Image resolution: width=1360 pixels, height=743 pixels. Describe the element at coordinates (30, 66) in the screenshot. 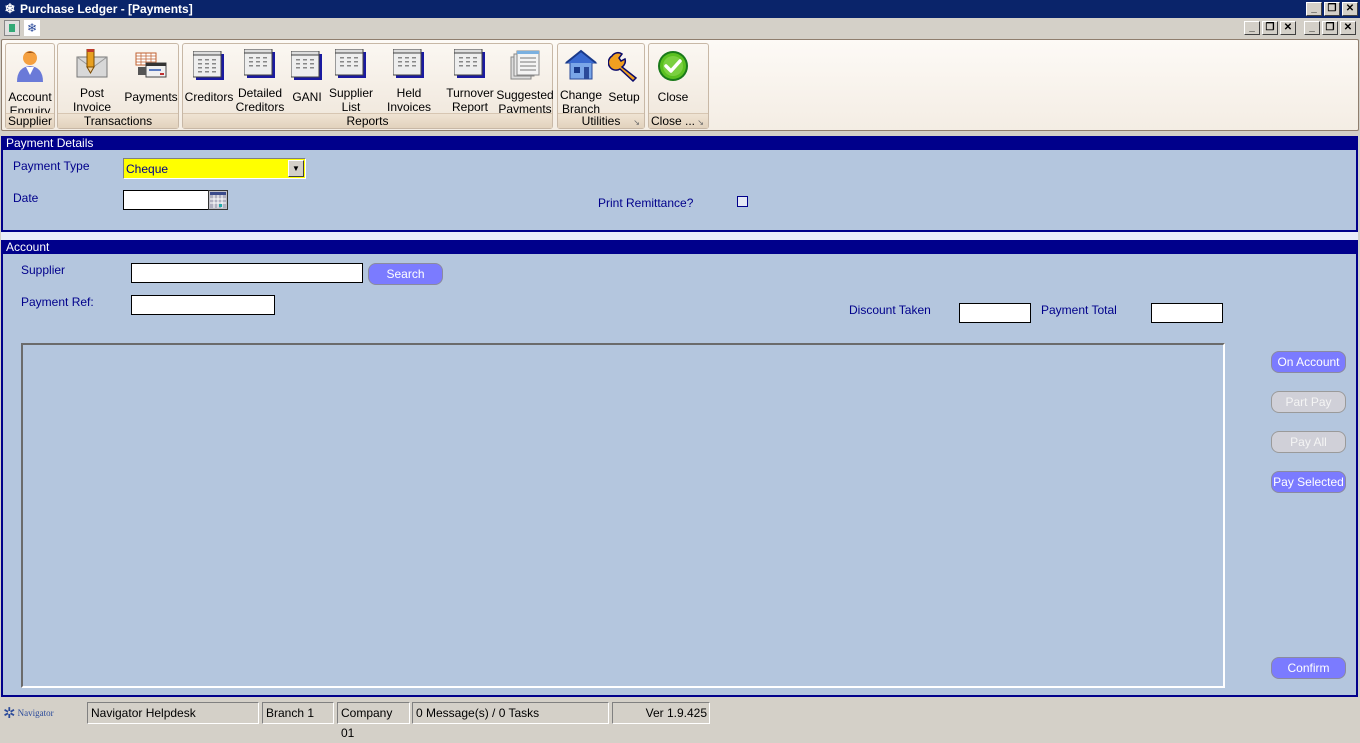

I see `user-icon` at that location.